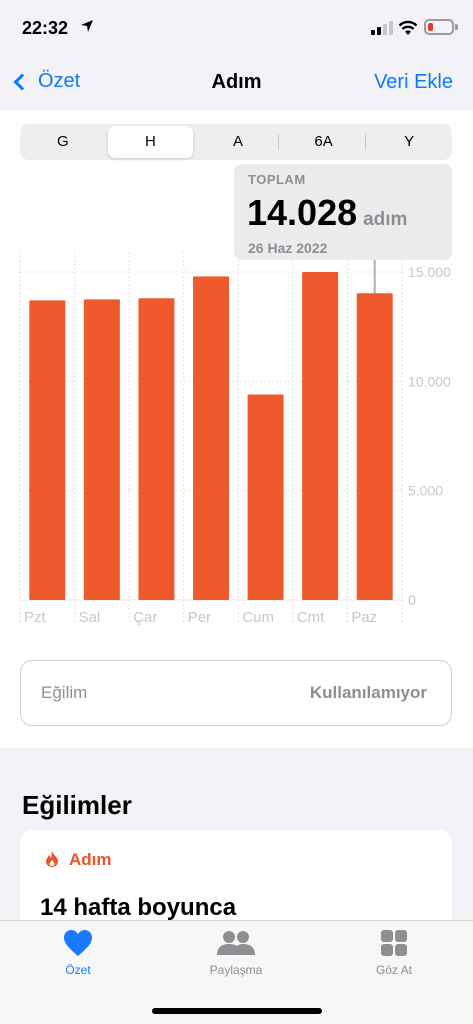  Describe the element at coordinates (413, 82) in the screenshot. I see `add-data-button: Veri Ekle` at that location.